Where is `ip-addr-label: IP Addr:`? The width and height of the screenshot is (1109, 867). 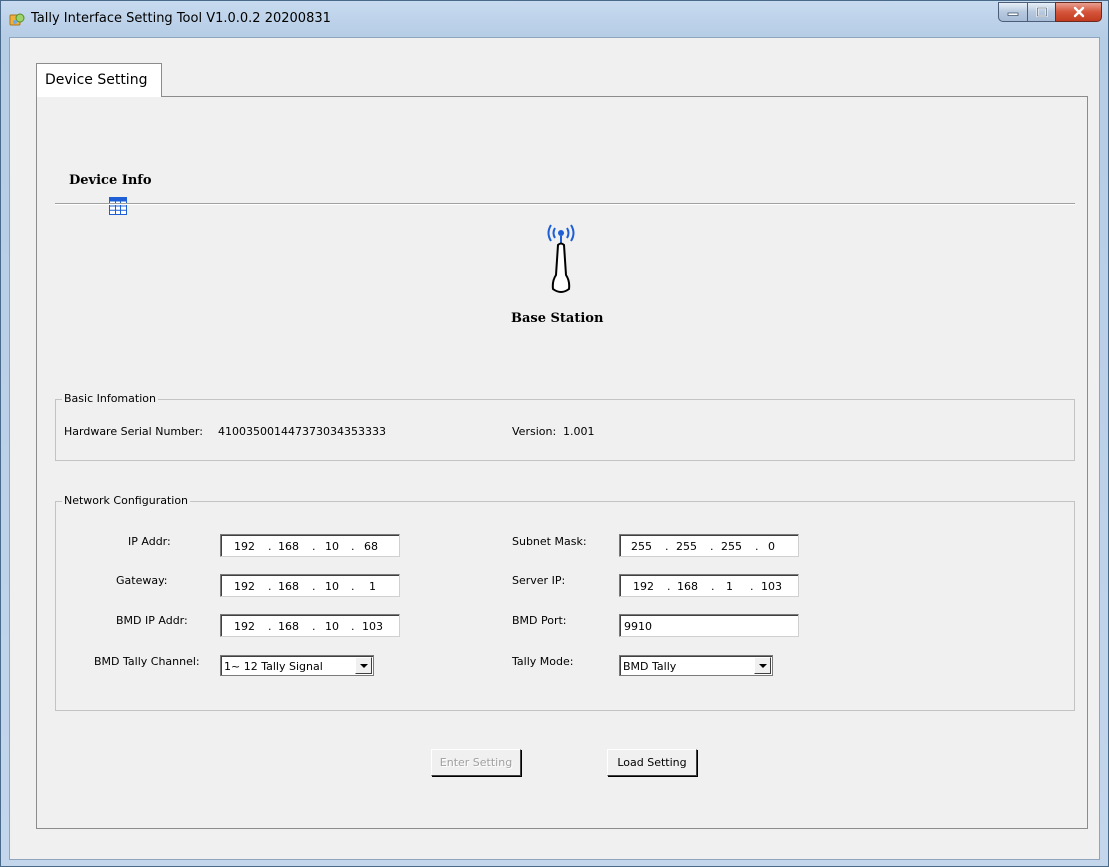 ip-addr-label: IP Addr: is located at coordinates (149, 541).